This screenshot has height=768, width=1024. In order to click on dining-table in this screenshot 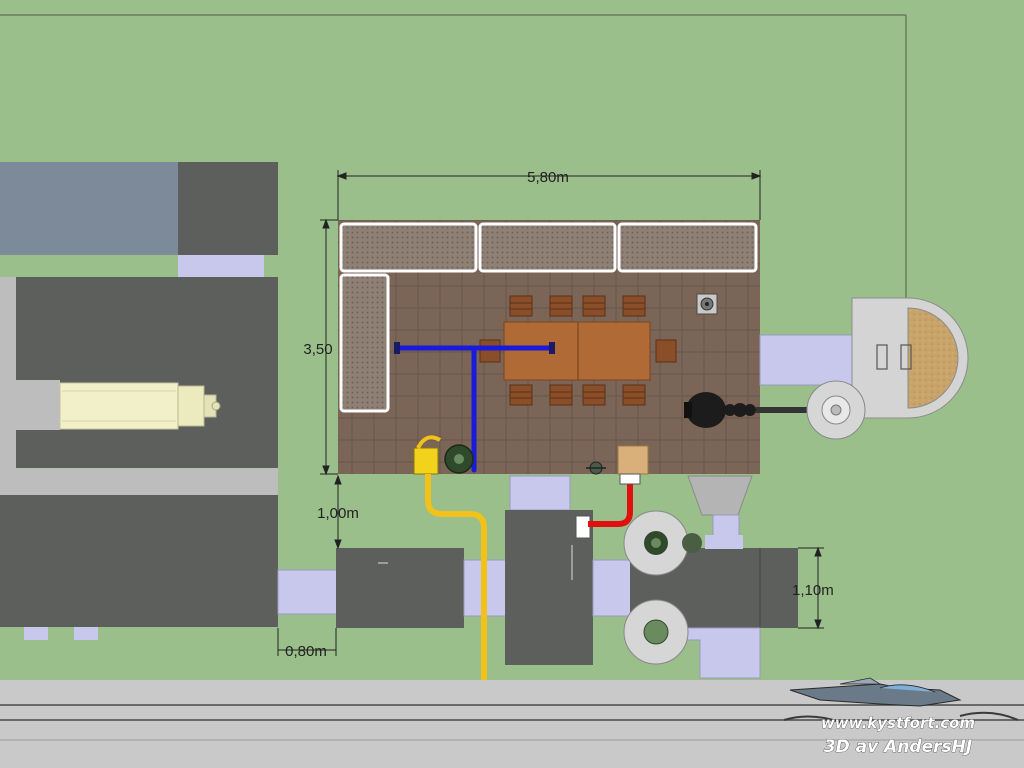, I will do `click(577, 351)`.